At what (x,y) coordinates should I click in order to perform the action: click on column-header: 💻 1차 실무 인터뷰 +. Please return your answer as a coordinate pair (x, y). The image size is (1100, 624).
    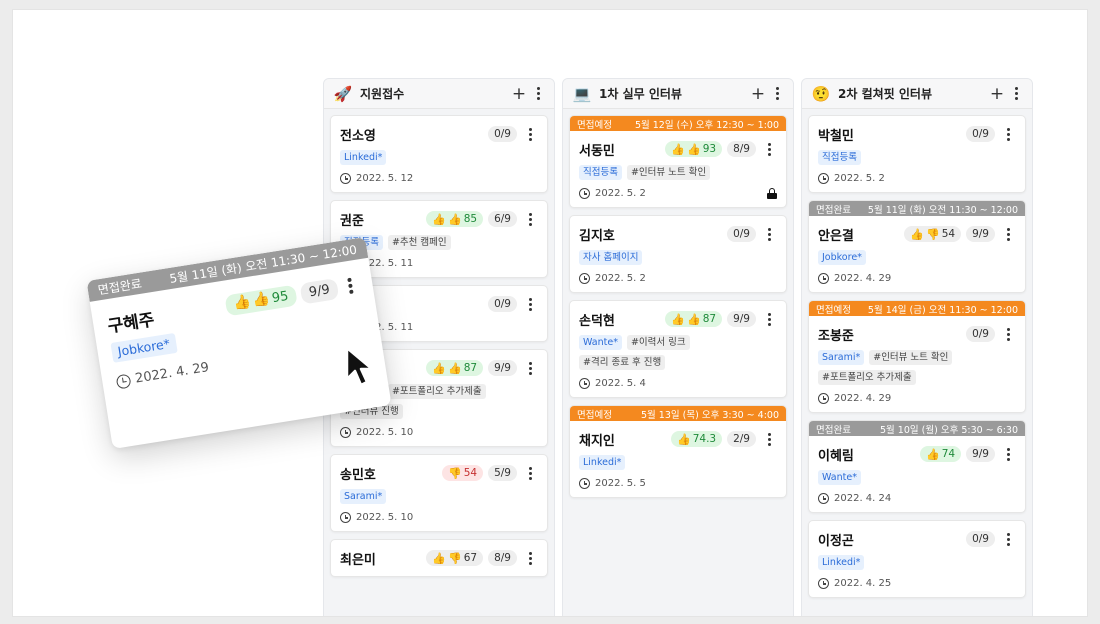
    Looking at the image, I should click on (678, 94).